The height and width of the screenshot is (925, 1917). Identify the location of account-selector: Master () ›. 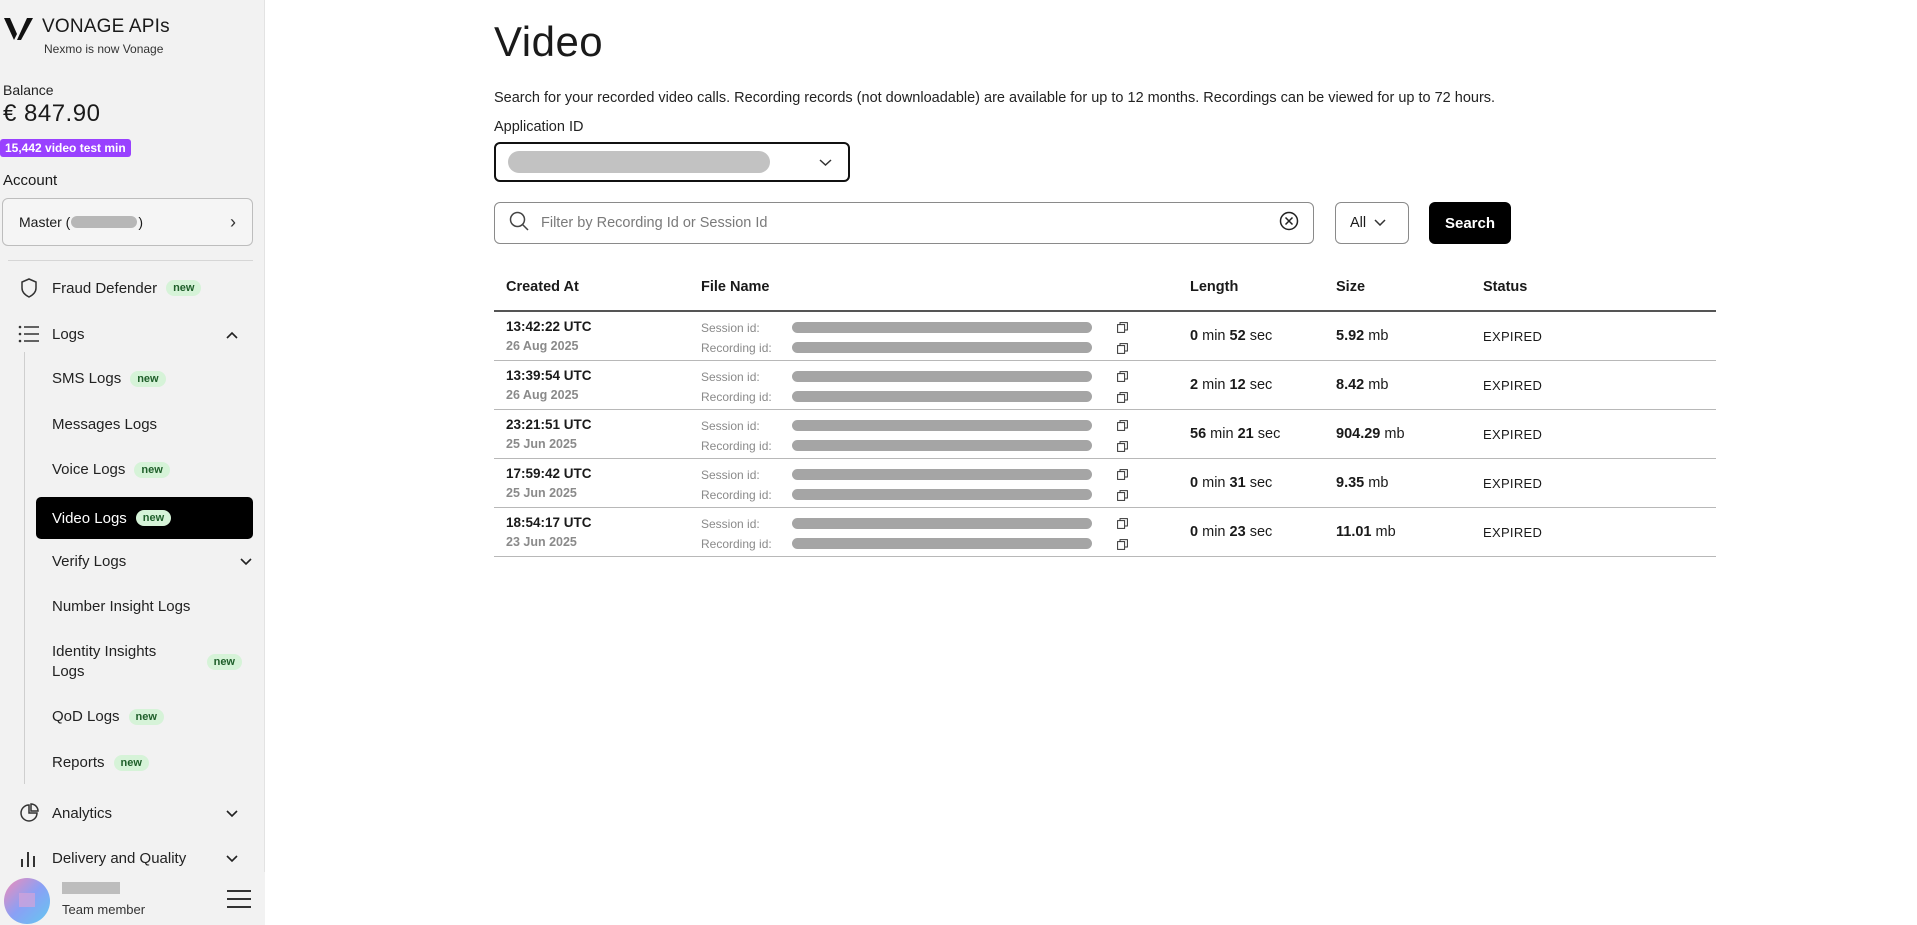
(127, 222).